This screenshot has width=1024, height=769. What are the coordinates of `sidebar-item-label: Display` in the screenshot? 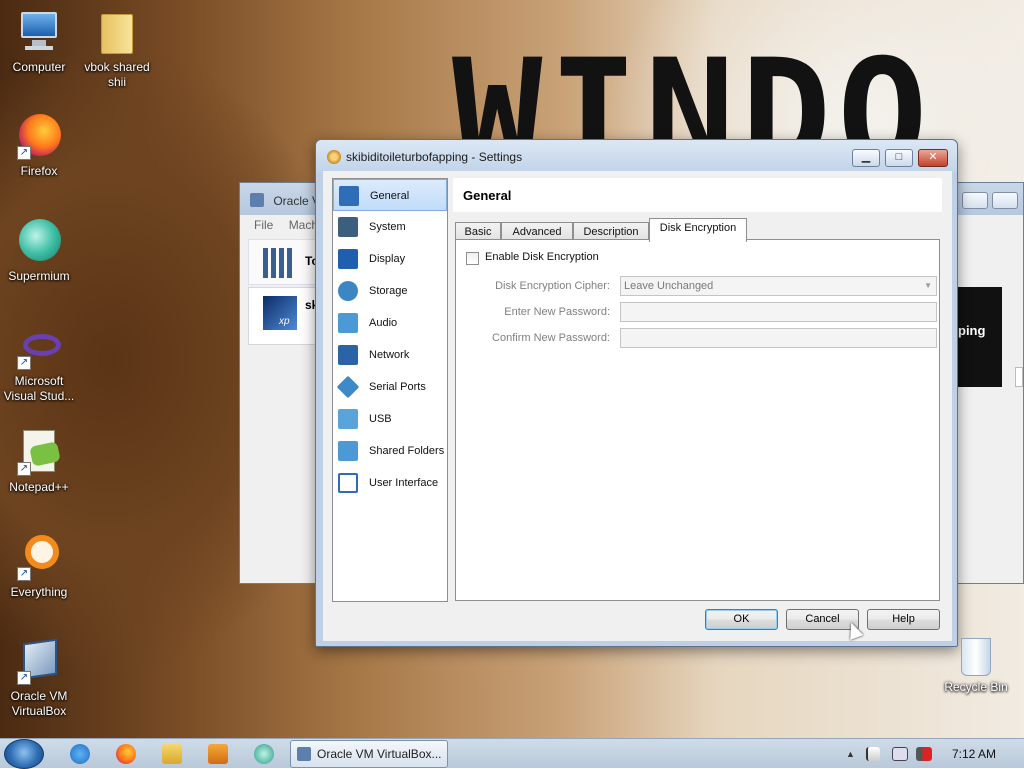 It's located at (387, 259).